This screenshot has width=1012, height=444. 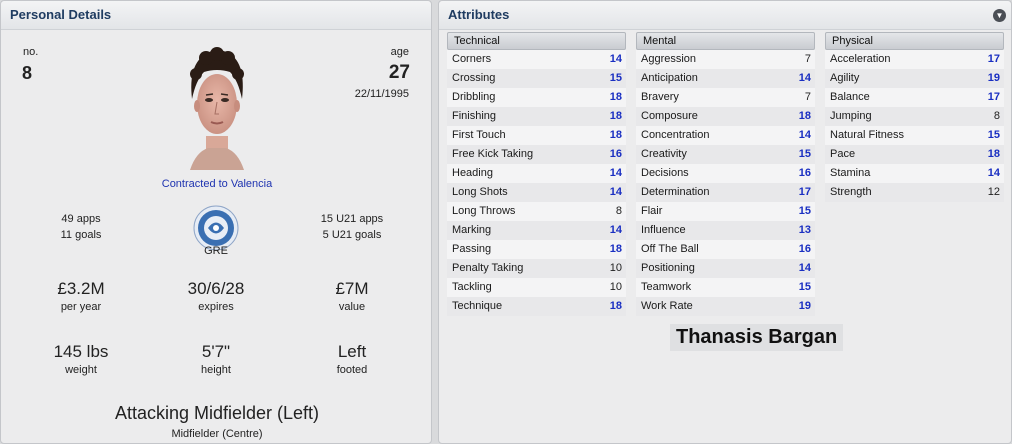 I want to click on u21-goals: 5 U21 goals, so click(x=352, y=235).